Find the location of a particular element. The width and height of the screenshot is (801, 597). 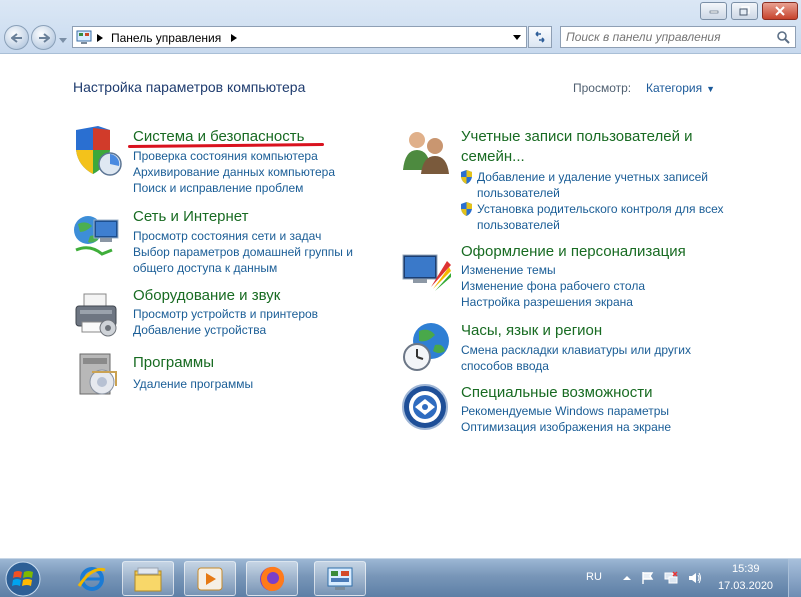

category-title-clock-language-region: Часы, язык и регион is located at coordinates (531, 331).